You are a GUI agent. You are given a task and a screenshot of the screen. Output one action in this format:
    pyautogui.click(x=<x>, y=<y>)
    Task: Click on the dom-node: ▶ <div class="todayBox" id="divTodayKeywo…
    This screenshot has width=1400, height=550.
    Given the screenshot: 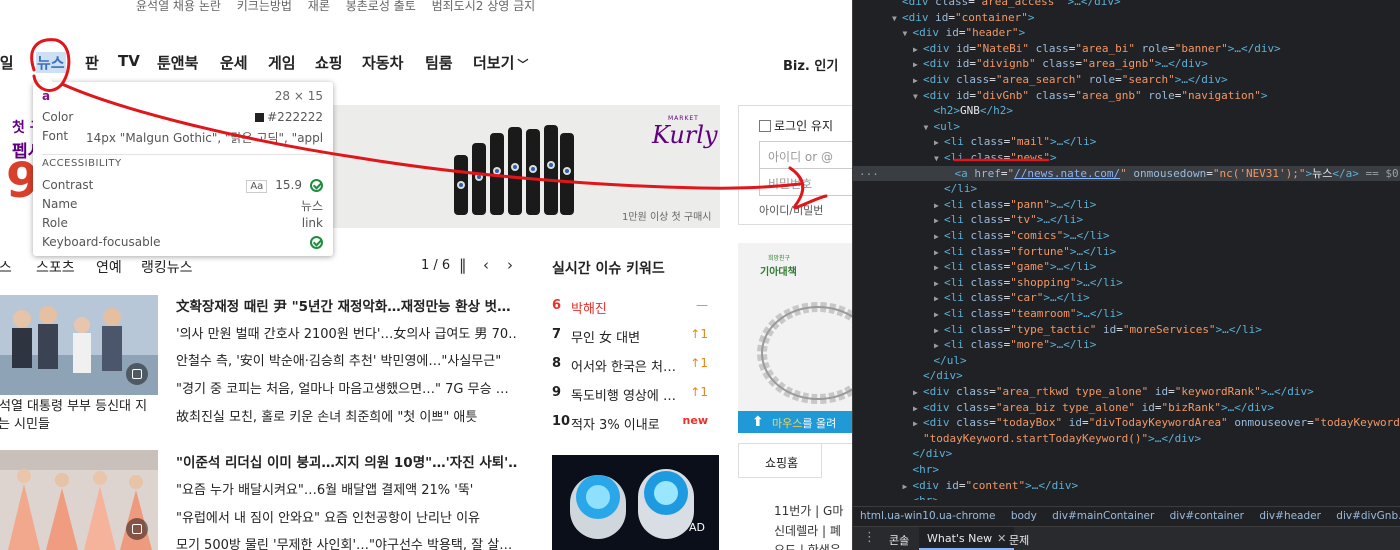 What is the action you would take?
    pyautogui.click(x=1126, y=423)
    